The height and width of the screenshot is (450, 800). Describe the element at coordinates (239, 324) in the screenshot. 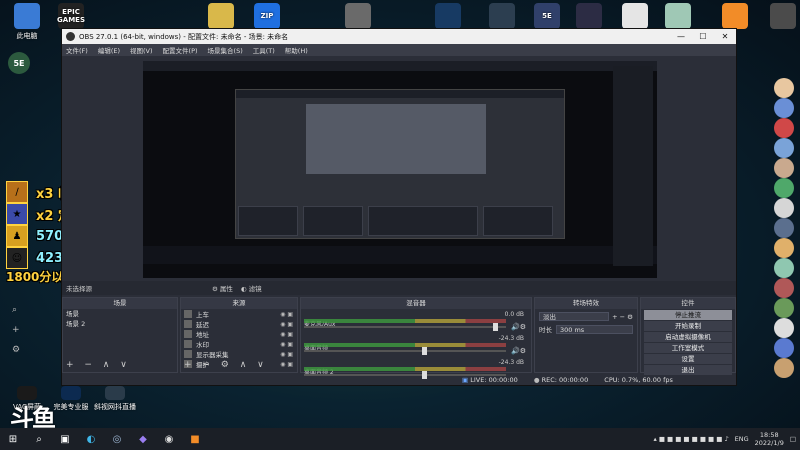

I see `source-item: 延迟 ◉ ▣` at that location.